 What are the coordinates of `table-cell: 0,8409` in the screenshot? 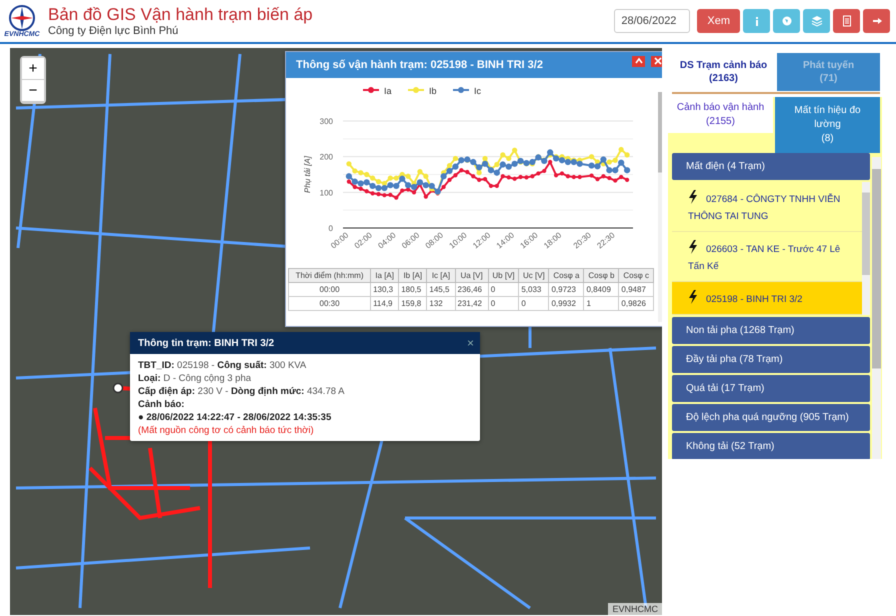 It's located at (601, 289).